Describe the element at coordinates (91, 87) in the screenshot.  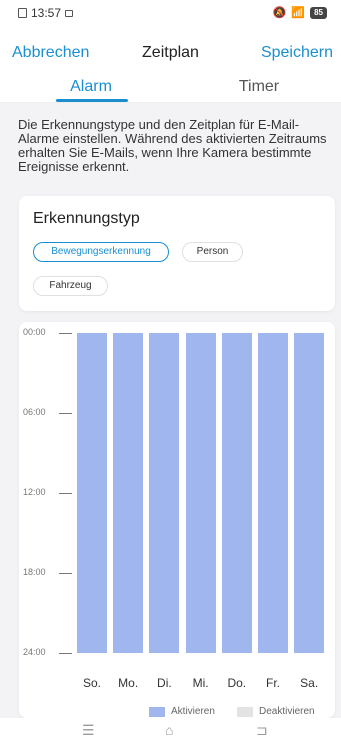
I see `tab-alarm: Alarm` at that location.